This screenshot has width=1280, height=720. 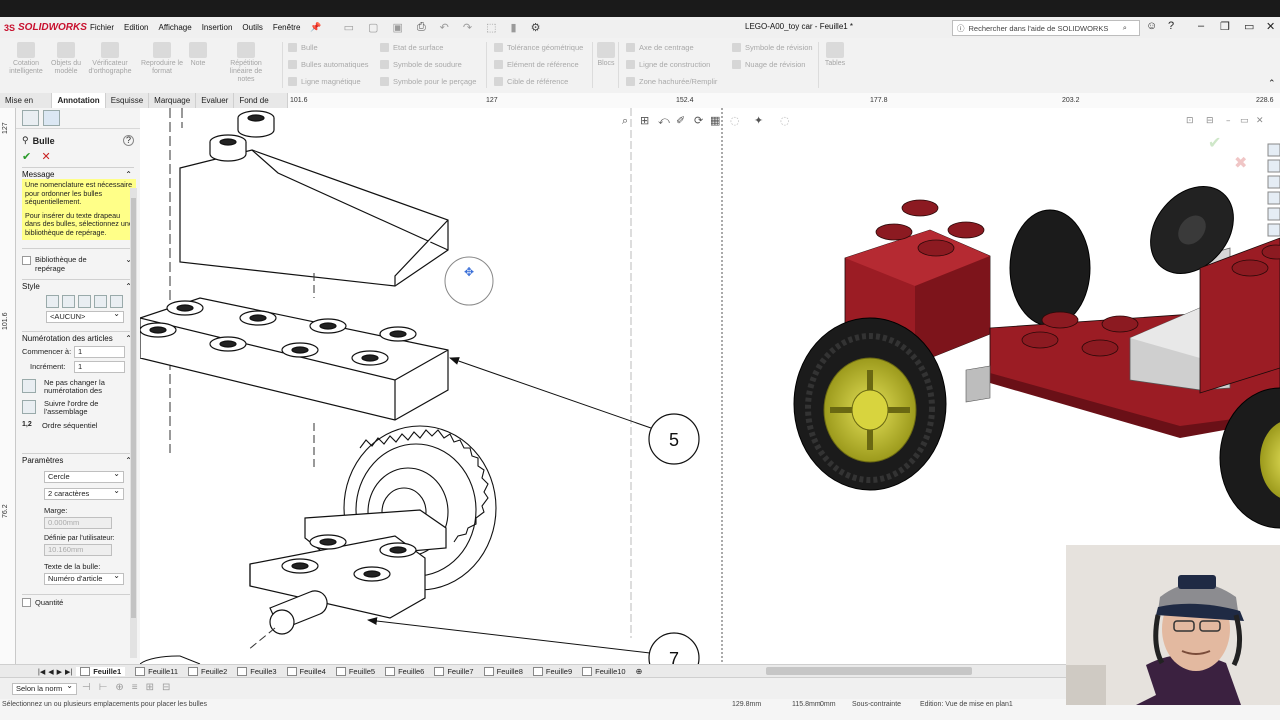 I want to click on help-search-input: ⓘ Rechercher dans l'aide de SOLIDWORKS ⌕, so click(x=1046, y=28).